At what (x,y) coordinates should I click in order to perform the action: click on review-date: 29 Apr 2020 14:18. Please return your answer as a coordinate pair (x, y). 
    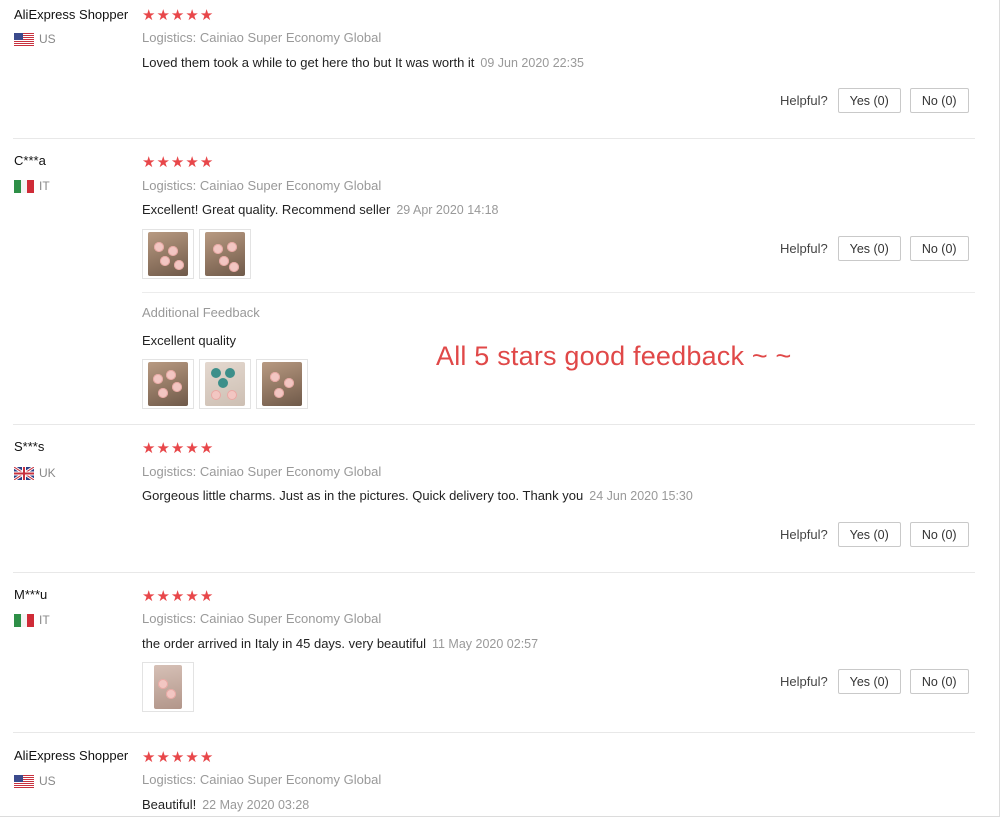
    Looking at the image, I should click on (447, 210).